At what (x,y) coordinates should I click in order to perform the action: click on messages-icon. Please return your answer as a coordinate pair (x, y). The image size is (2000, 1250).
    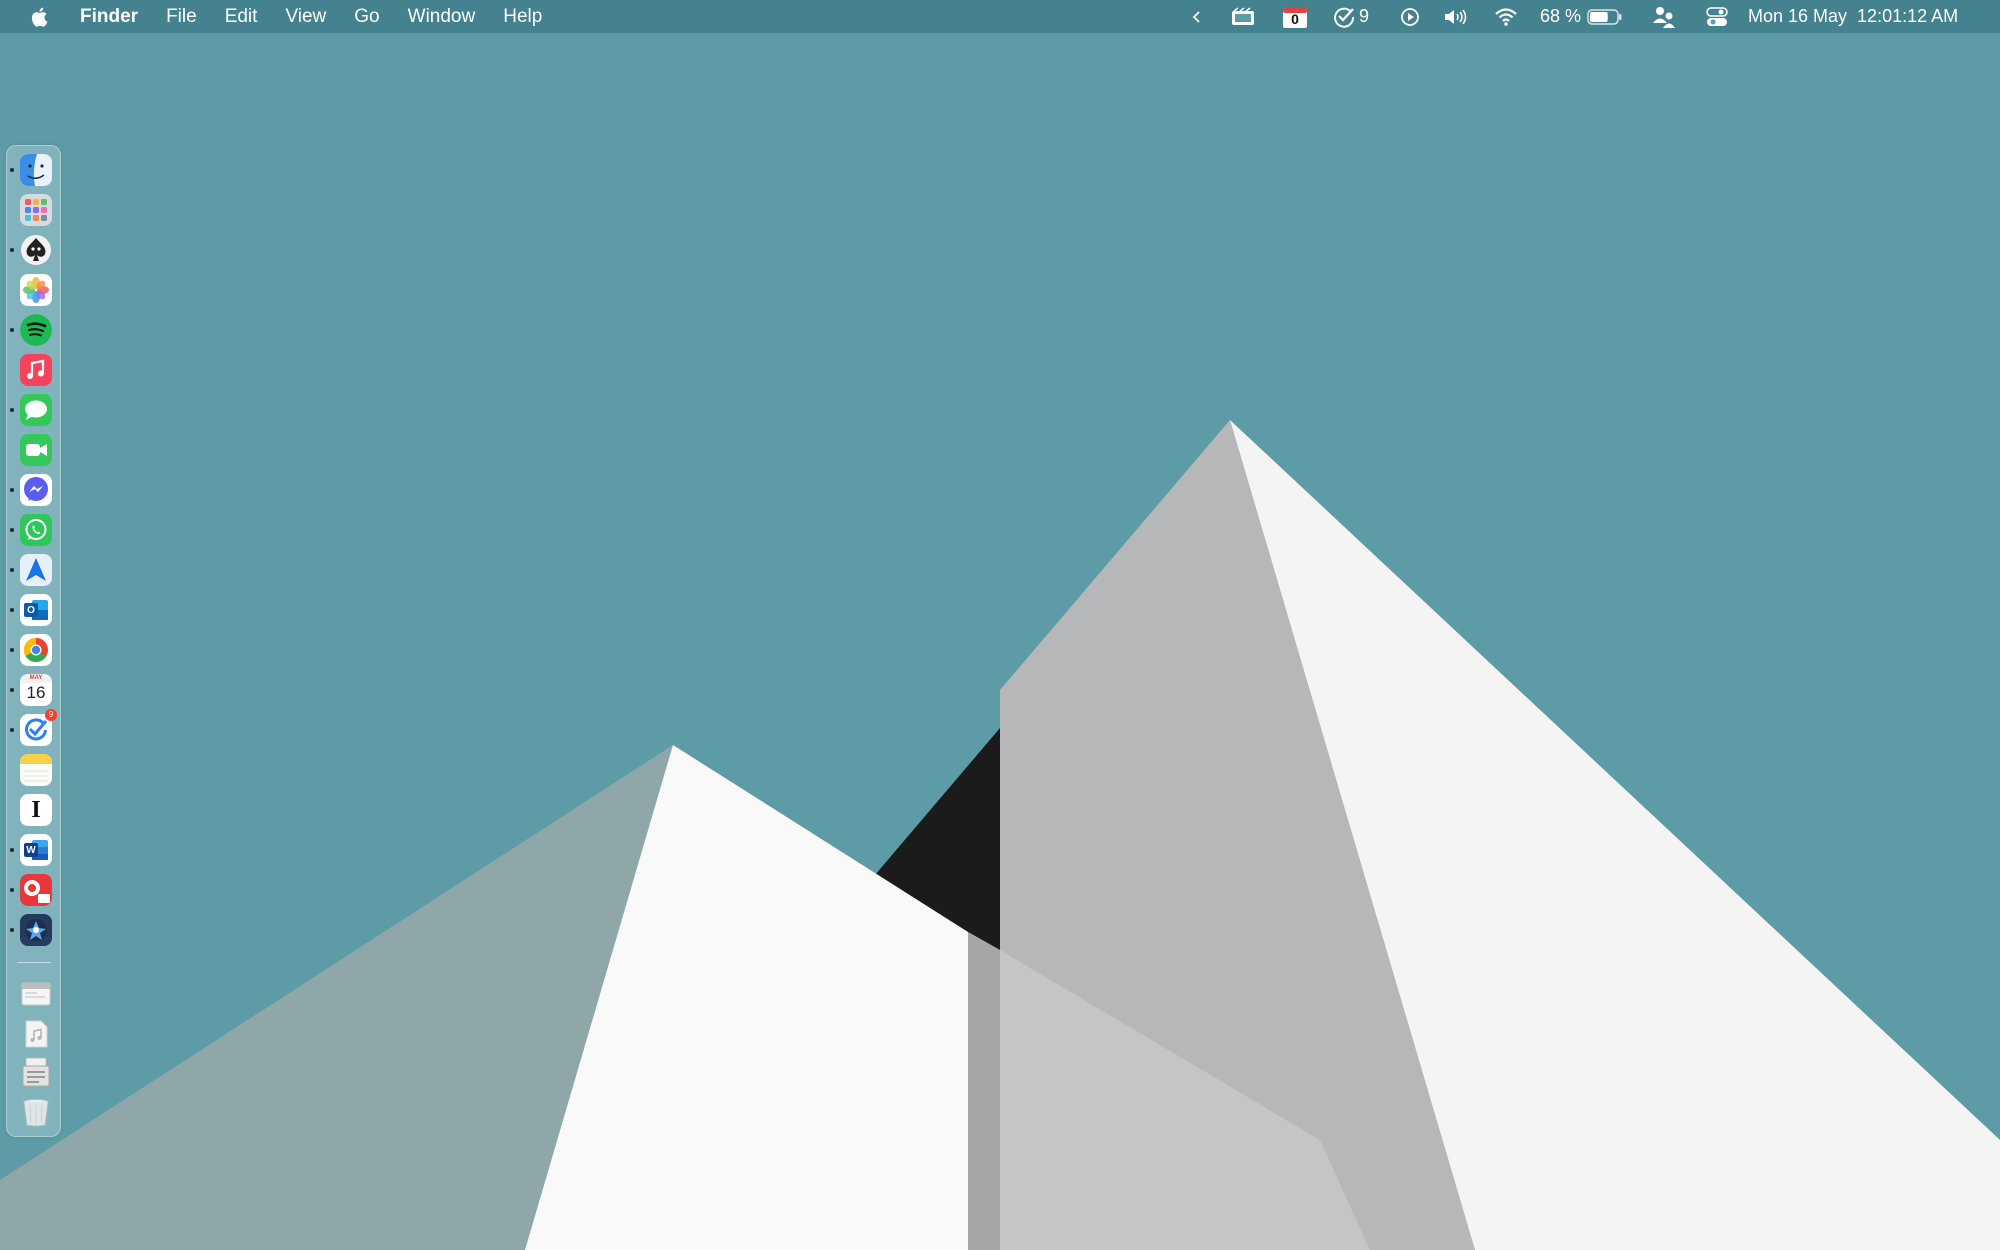
    Looking at the image, I should click on (36, 410).